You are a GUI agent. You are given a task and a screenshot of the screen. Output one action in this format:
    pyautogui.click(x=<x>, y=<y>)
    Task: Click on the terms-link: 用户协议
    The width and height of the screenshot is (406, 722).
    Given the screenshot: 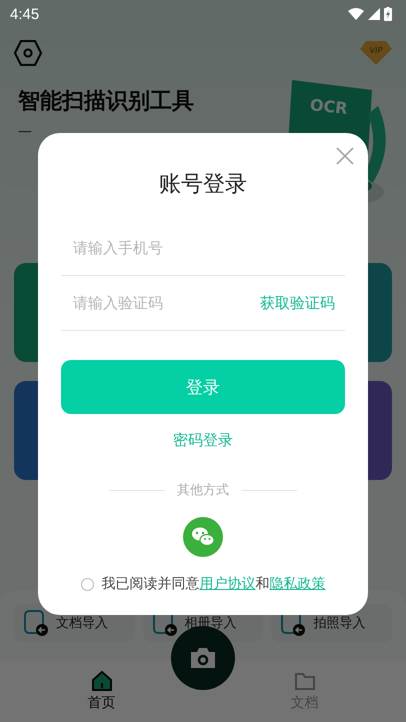 What is the action you would take?
    pyautogui.click(x=228, y=584)
    